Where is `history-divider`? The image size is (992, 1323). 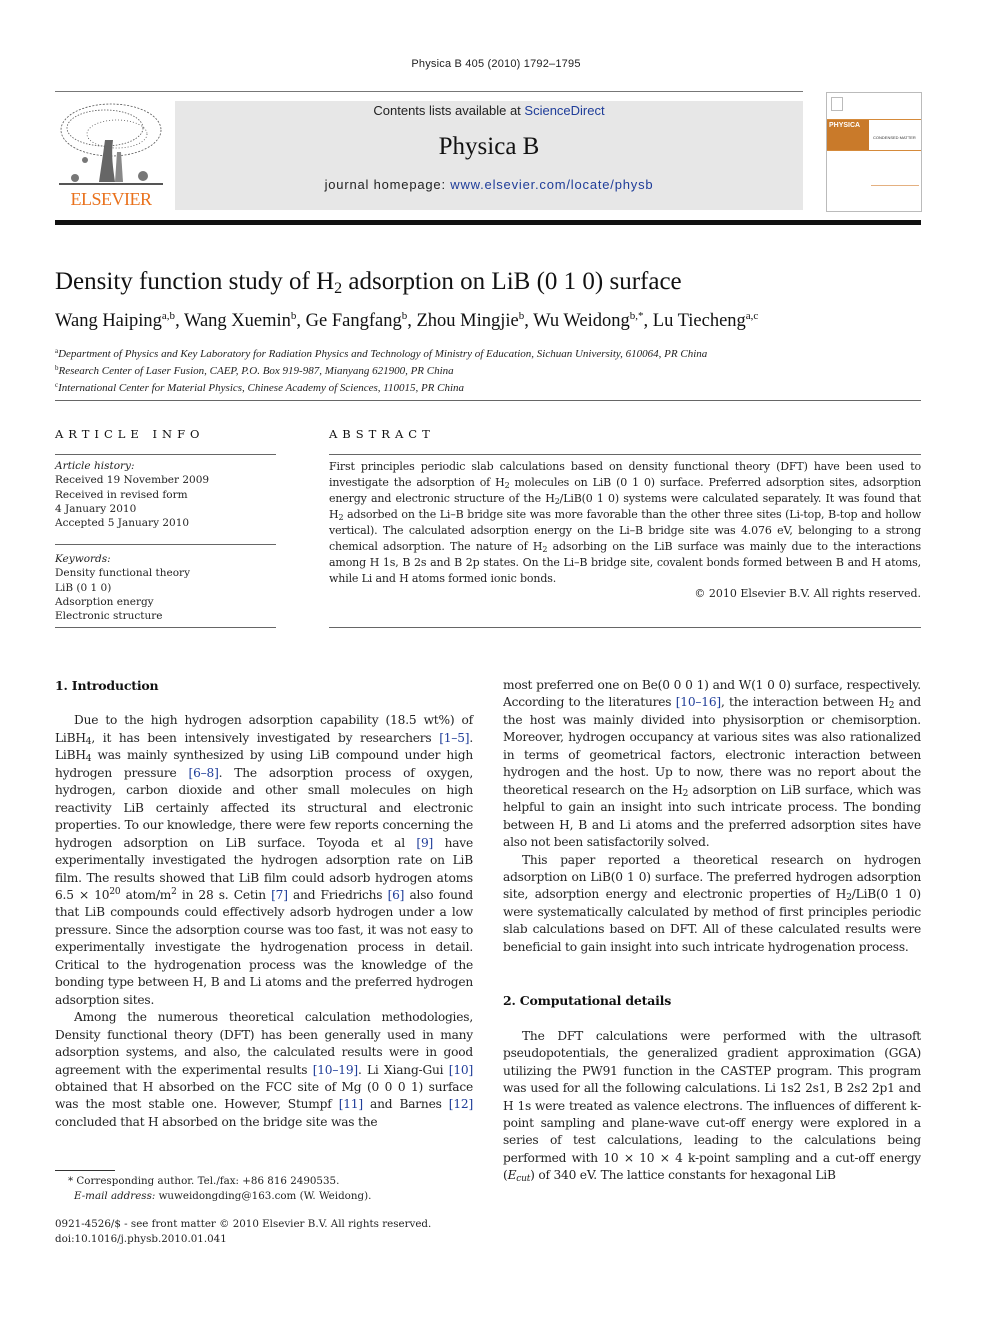
history-divider is located at coordinates (165, 544).